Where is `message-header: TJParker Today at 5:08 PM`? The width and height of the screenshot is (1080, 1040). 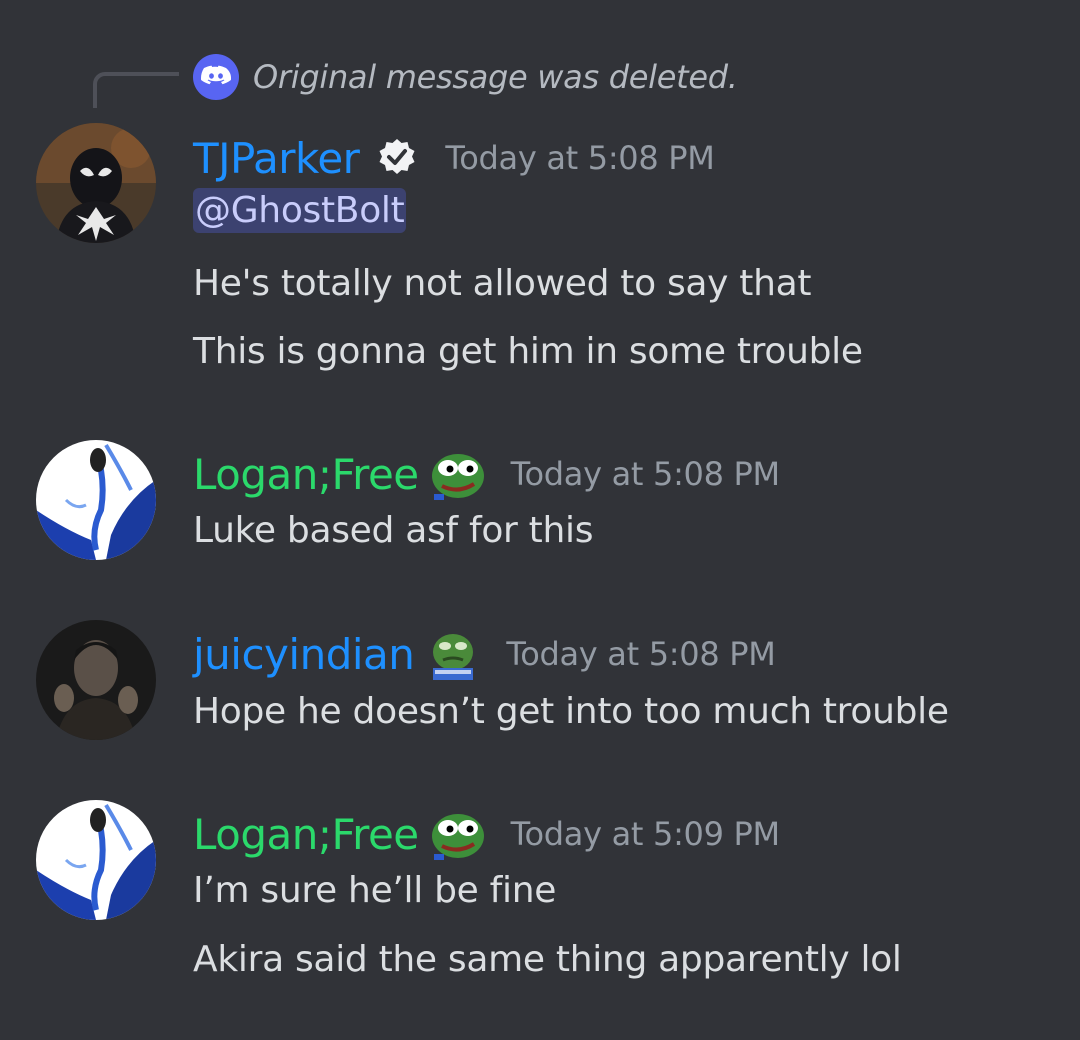
message-header: TJParker Today at 5:08 PM is located at coordinates (454, 158).